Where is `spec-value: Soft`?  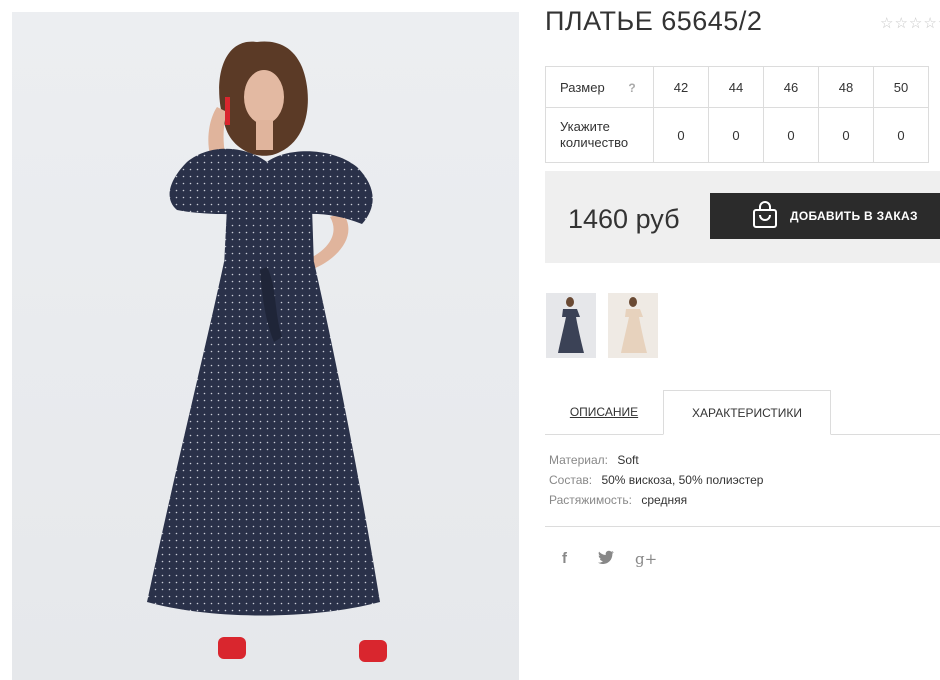 spec-value: Soft is located at coordinates (628, 460).